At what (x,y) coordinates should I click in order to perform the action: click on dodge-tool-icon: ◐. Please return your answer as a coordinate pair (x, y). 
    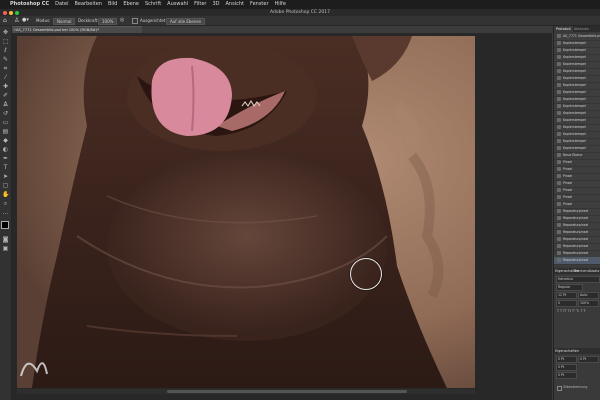
    Looking at the image, I should click on (5, 149).